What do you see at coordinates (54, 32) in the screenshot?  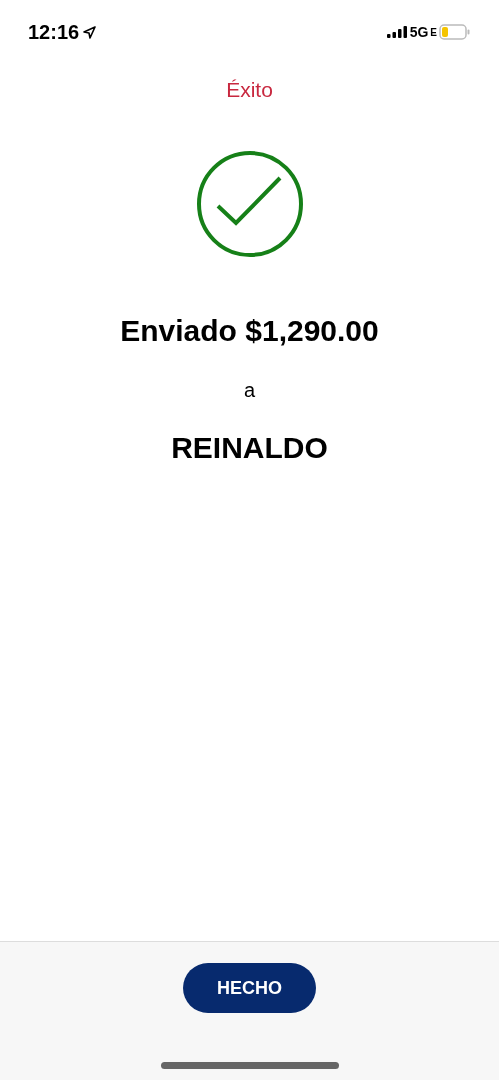 I see `clock: 12:16` at bounding box center [54, 32].